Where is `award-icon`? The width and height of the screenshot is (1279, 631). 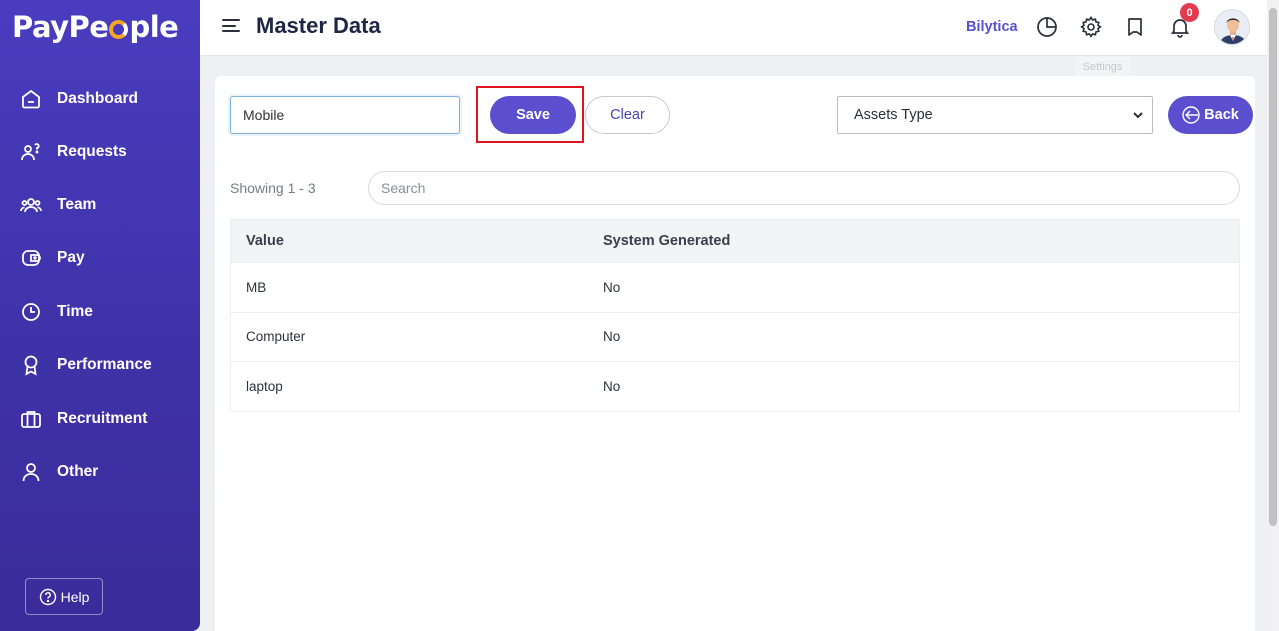
award-icon is located at coordinates (31, 365).